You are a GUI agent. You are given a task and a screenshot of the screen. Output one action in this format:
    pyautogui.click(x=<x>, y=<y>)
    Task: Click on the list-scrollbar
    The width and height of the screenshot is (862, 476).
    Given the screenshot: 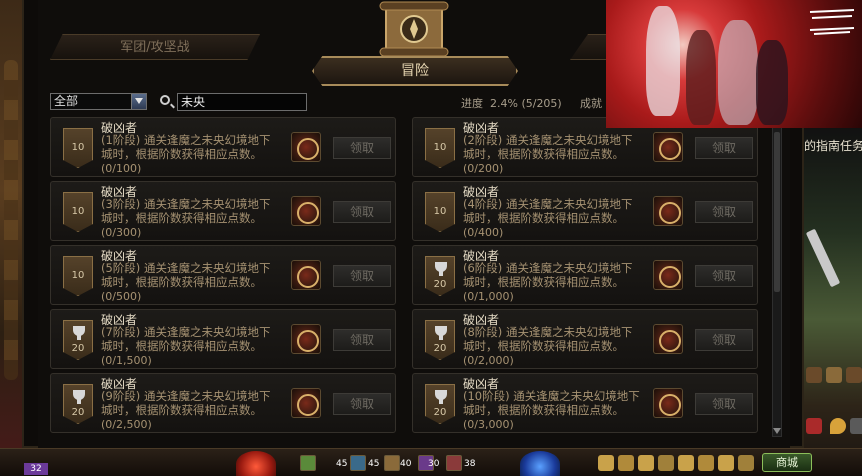 What is the action you would take?
    pyautogui.click(x=777, y=277)
    